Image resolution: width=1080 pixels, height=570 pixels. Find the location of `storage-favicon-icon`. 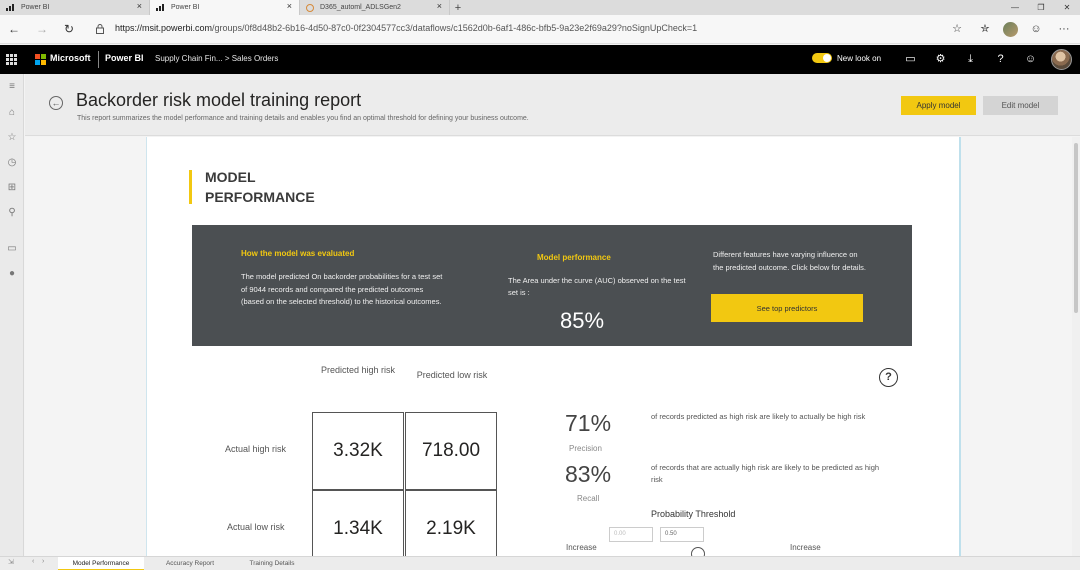

storage-favicon-icon is located at coordinates (310, 7).